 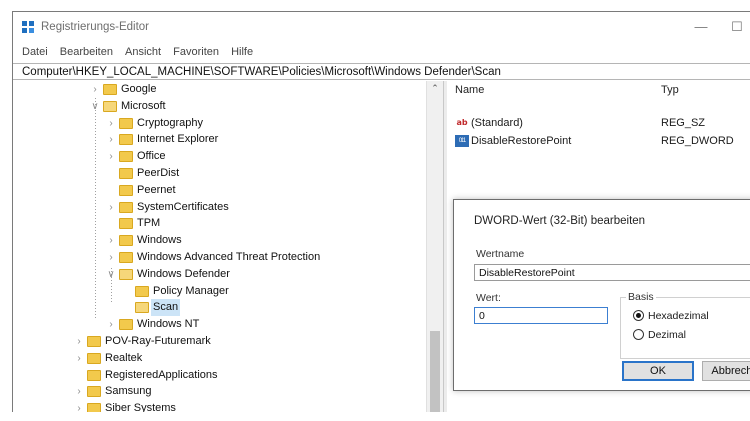 I want to click on tree-item-label: RegisteredApplications, so click(x=161, y=374).